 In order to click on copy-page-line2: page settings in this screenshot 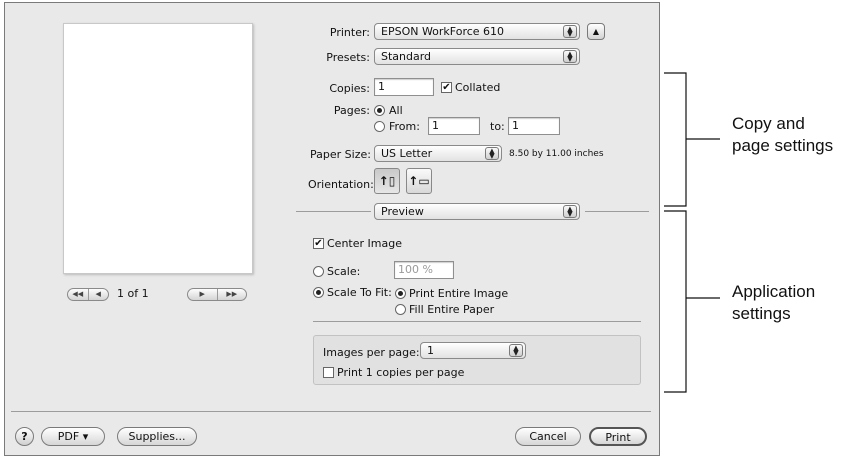, I will do `click(783, 145)`.